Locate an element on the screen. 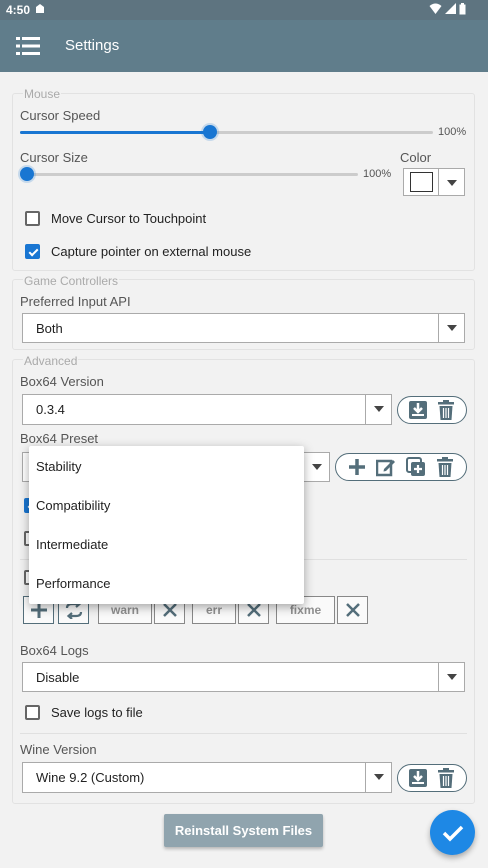 The width and height of the screenshot is (488, 868). cursor-speed-slider is located at coordinates (226, 132).